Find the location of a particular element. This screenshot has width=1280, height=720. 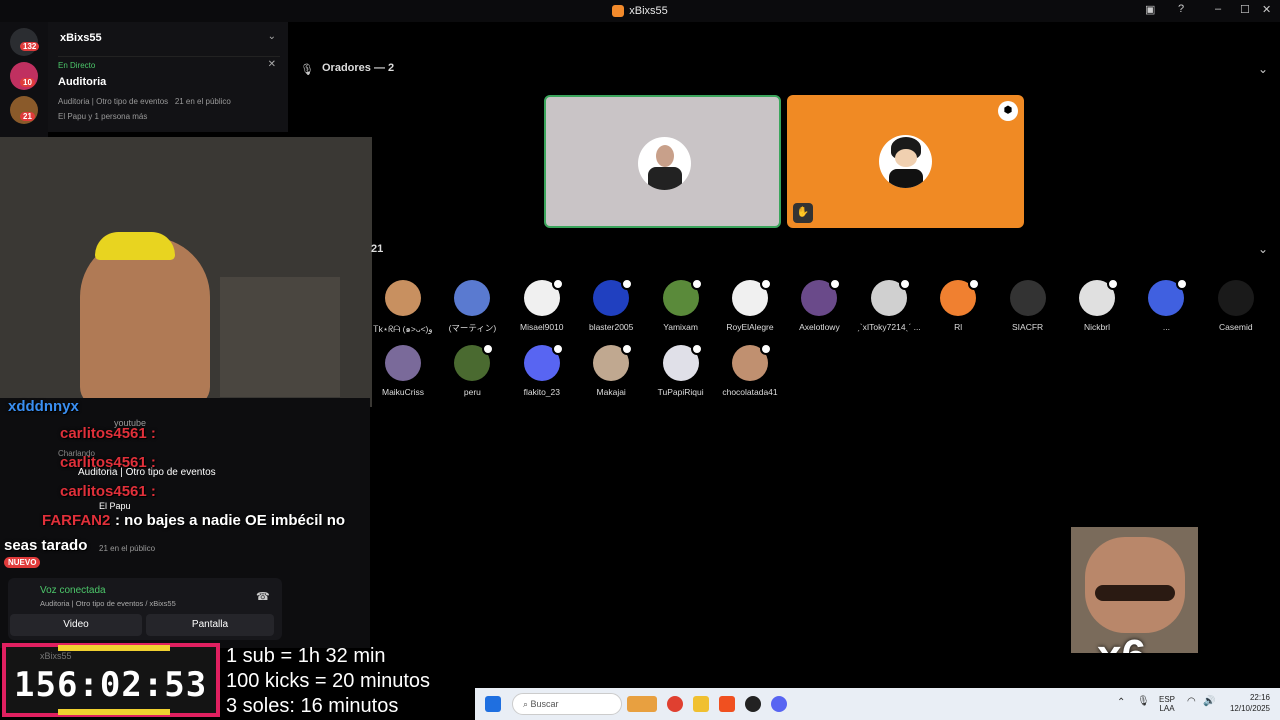

audience-member: peru is located at coordinates (472, 370).